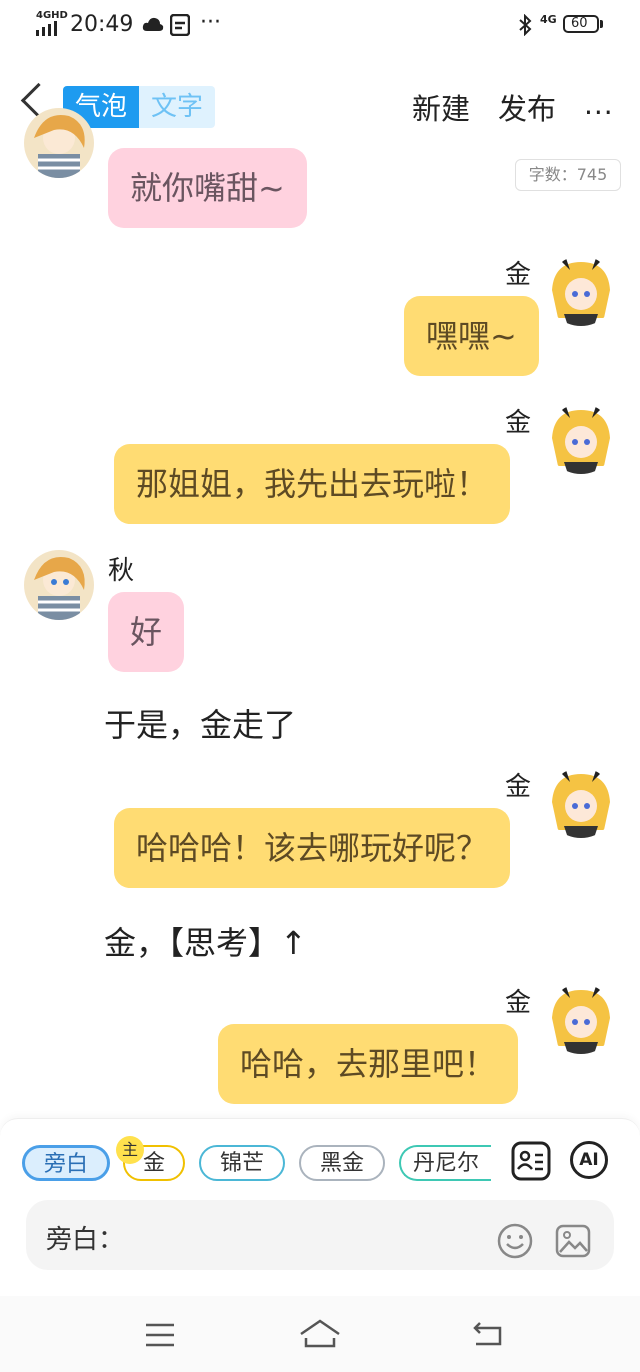 The width and height of the screenshot is (640, 1372). I want to click on home-icon, so click(320, 1334).